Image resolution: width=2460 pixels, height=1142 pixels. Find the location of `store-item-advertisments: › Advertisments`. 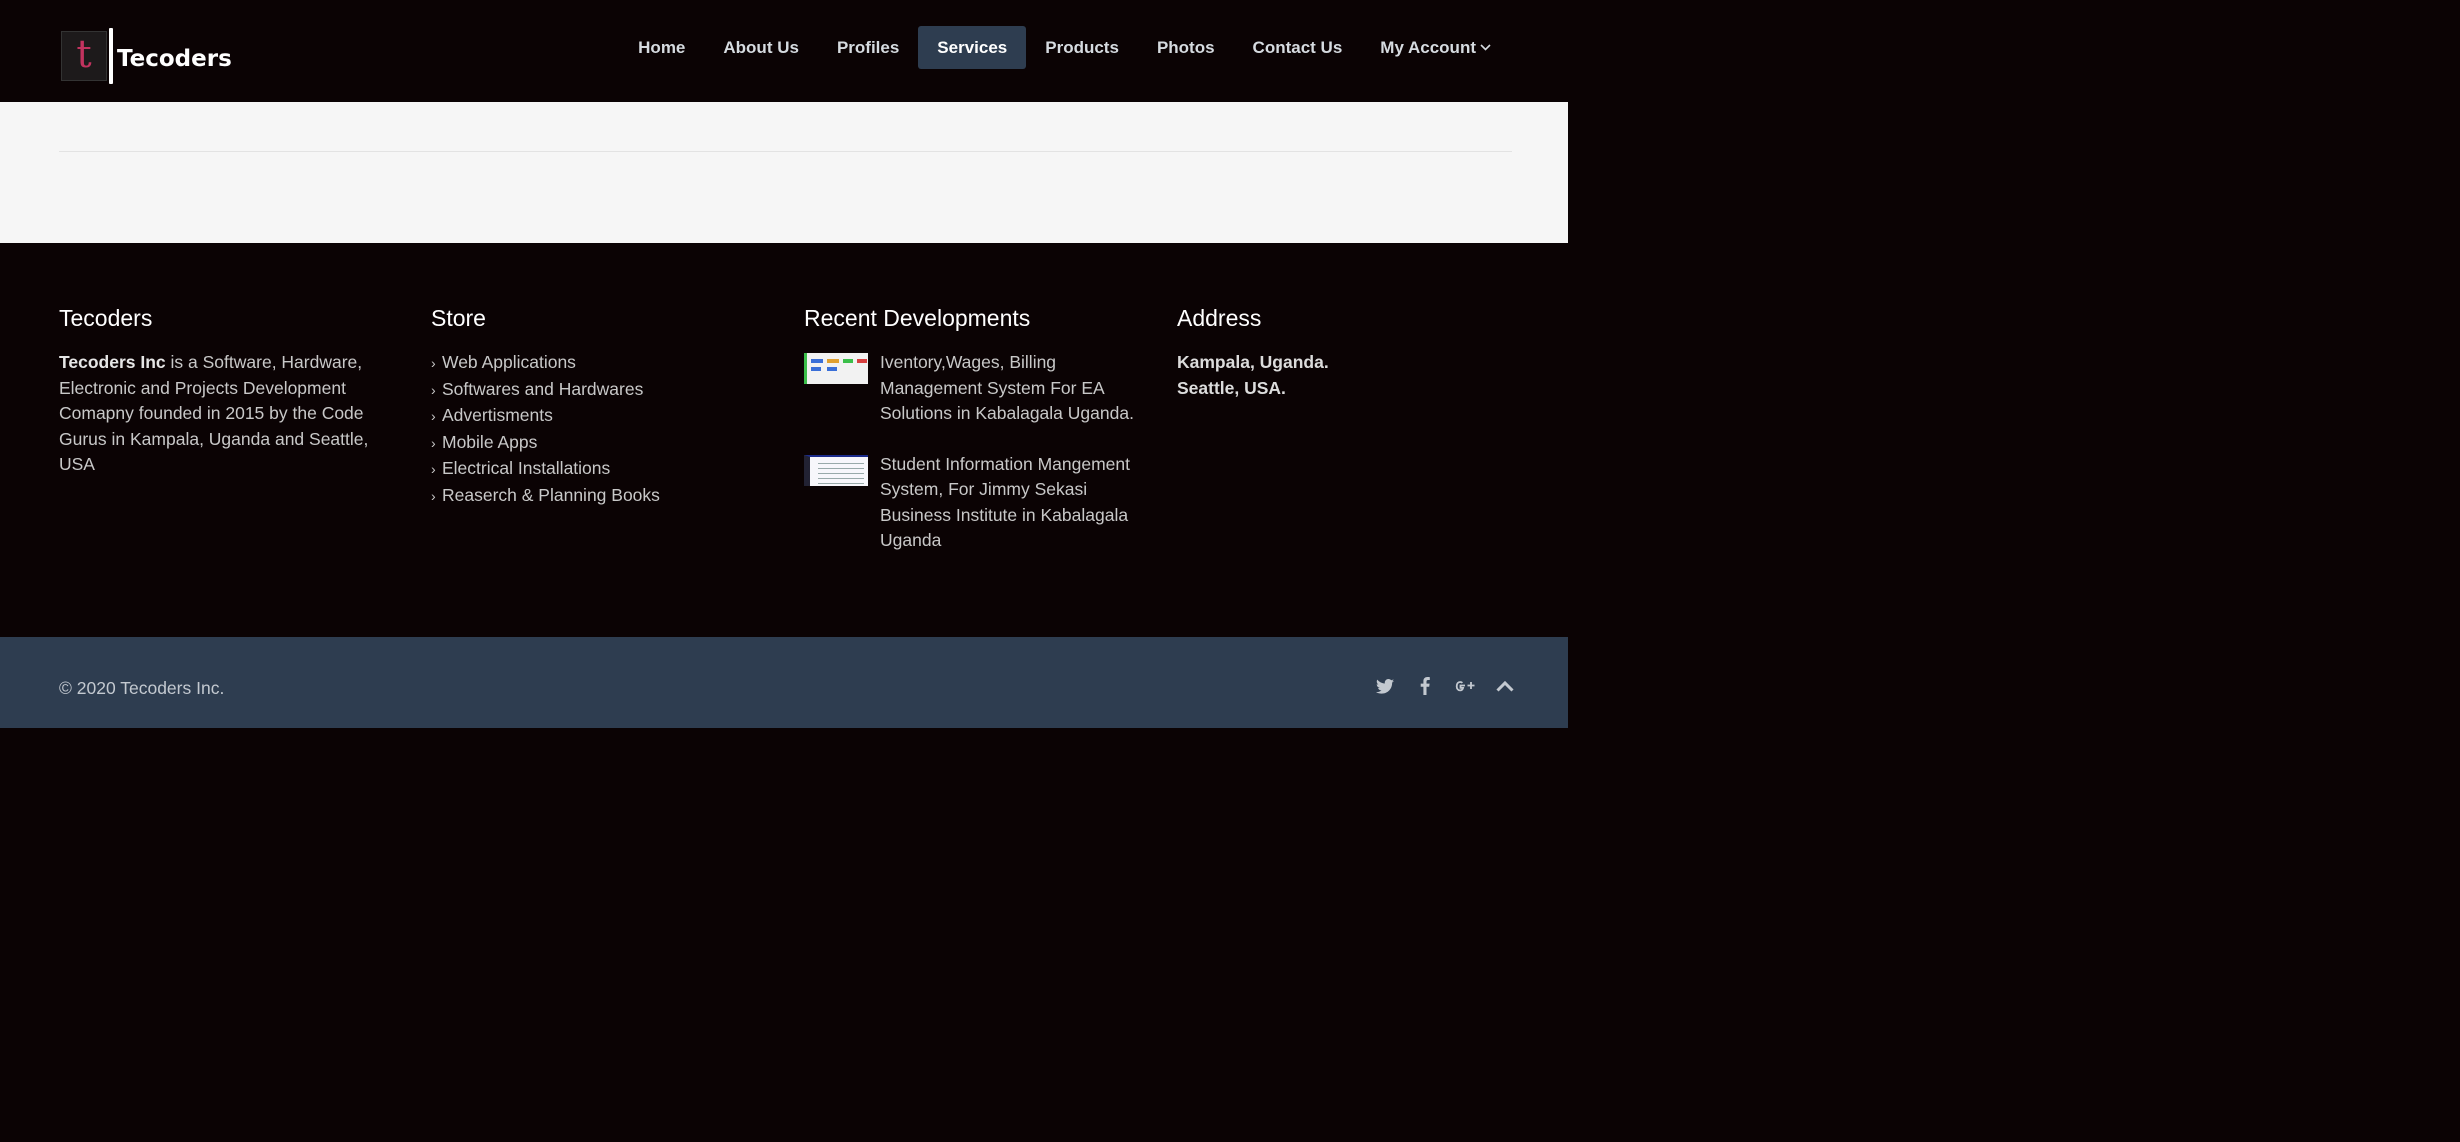

store-item-advertisments: › Advertisments is located at coordinates (591, 416).